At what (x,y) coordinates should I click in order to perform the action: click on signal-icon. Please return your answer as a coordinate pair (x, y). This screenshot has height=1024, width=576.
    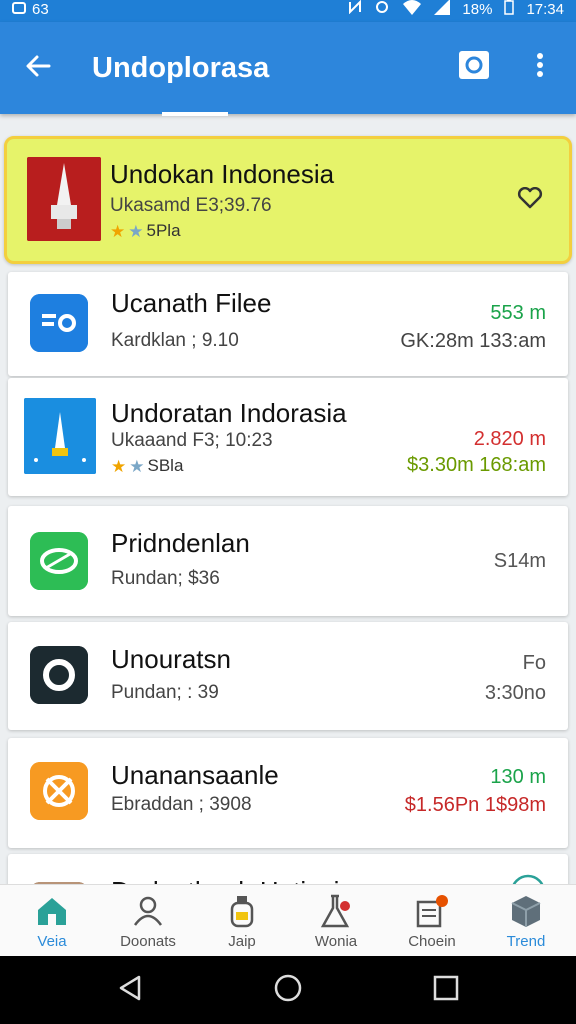
    Looking at the image, I should click on (442, 9).